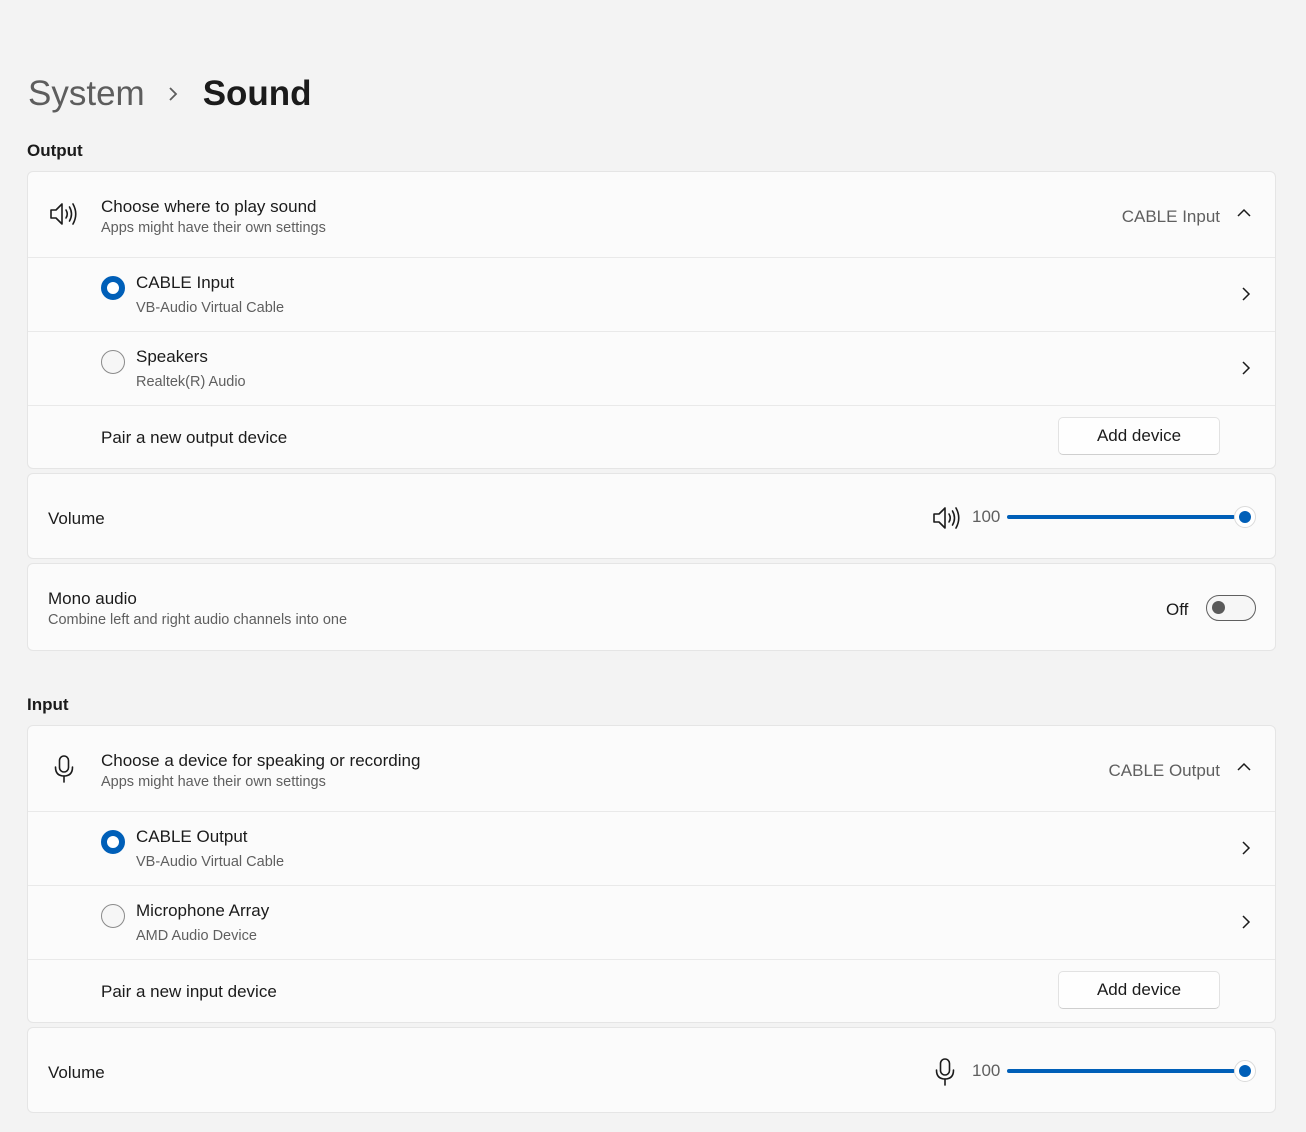 The width and height of the screenshot is (1306, 1132). Describe the element at coordinates (189, 991) in the screenshot. I see `pair-input-label: Pair a new input device` at that location.